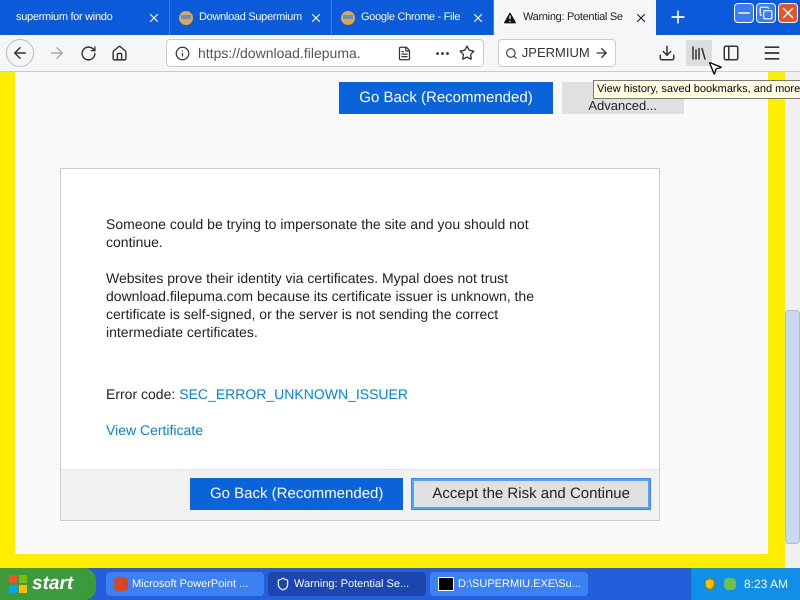  What do you see at coordinates (251, 18) in the screenshot?
I see `tab-title: Download Supermium` at bounding box center [251, 18].